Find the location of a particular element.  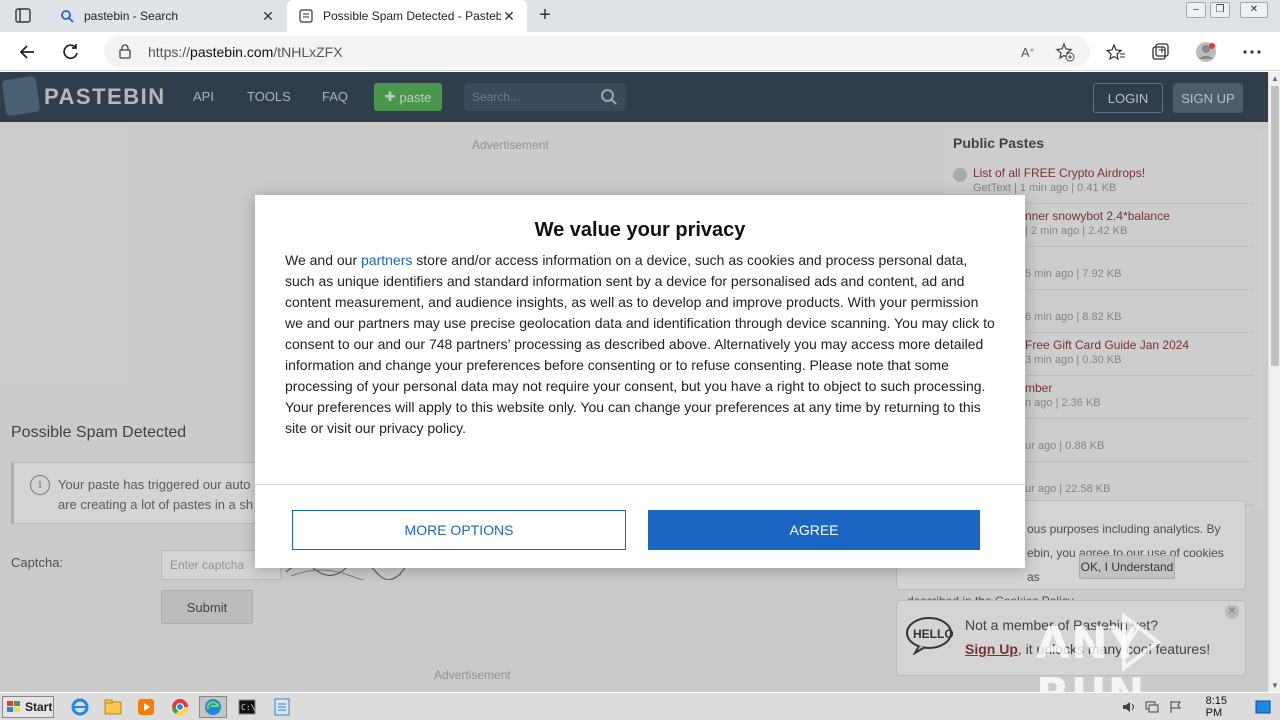

show-desktop-icon is located at coordinates (1263, 707).